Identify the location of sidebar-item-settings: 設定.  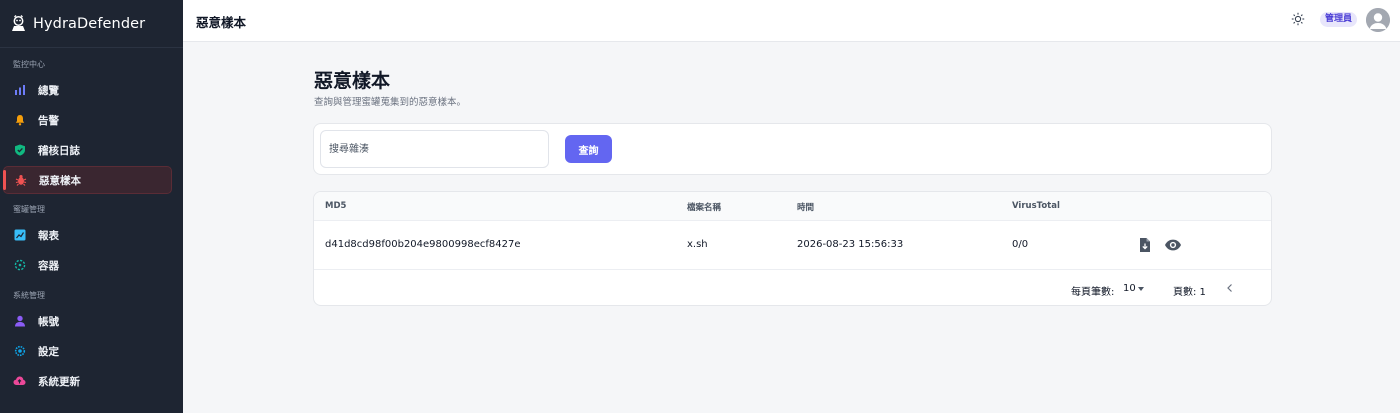
(87, 351).